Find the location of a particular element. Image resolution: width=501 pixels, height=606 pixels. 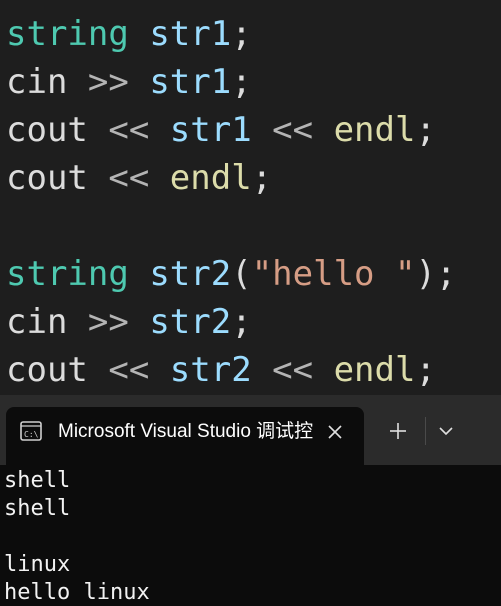

code-line-8: cout << str2 << endl; is located at coordinates (221, 370).